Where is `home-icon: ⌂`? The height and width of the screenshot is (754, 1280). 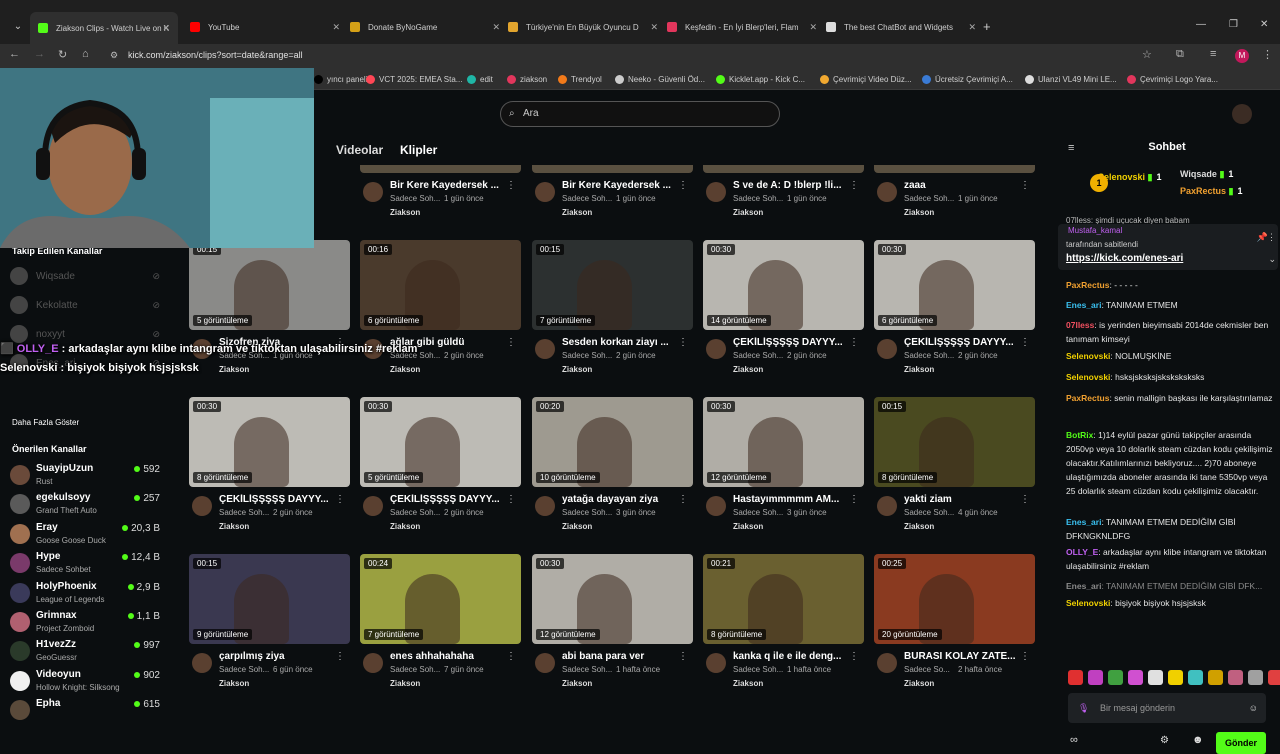
home-icon: ⌂ is located at coordinates (85, 54).